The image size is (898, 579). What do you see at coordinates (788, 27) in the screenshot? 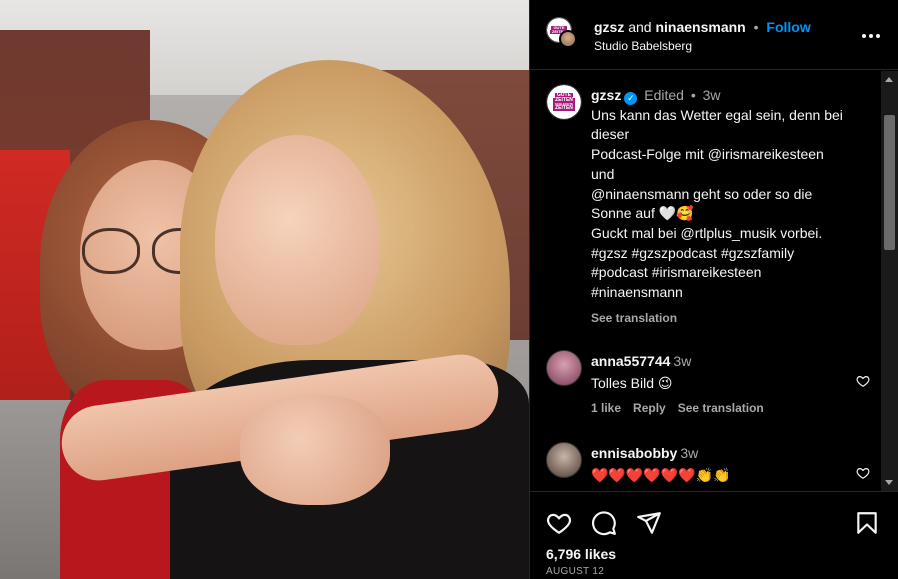
I see `follow-button: Follow` at bounding box center [788, 27].